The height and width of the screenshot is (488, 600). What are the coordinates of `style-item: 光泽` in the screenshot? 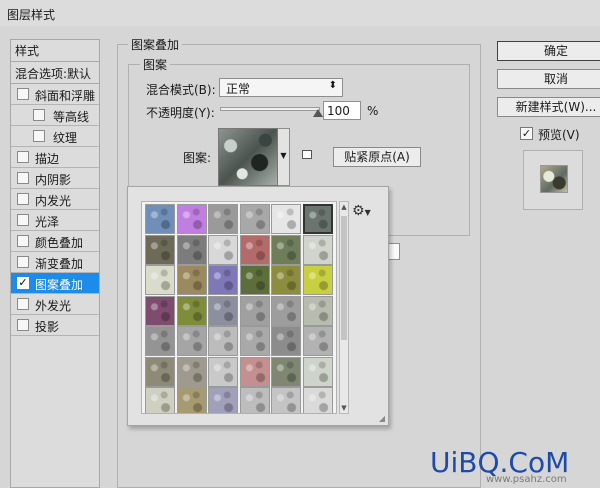 It's located at (55, 220).